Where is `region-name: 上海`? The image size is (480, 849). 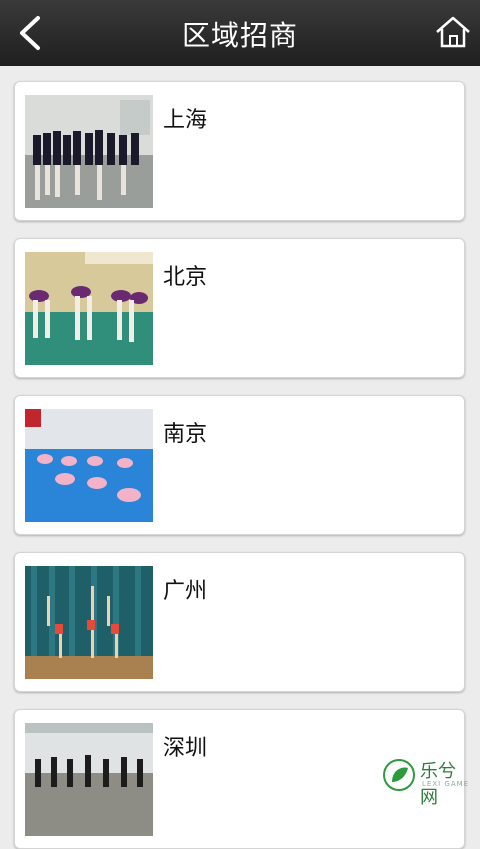 region-name: 上海 is located at coordinates (185, 120).